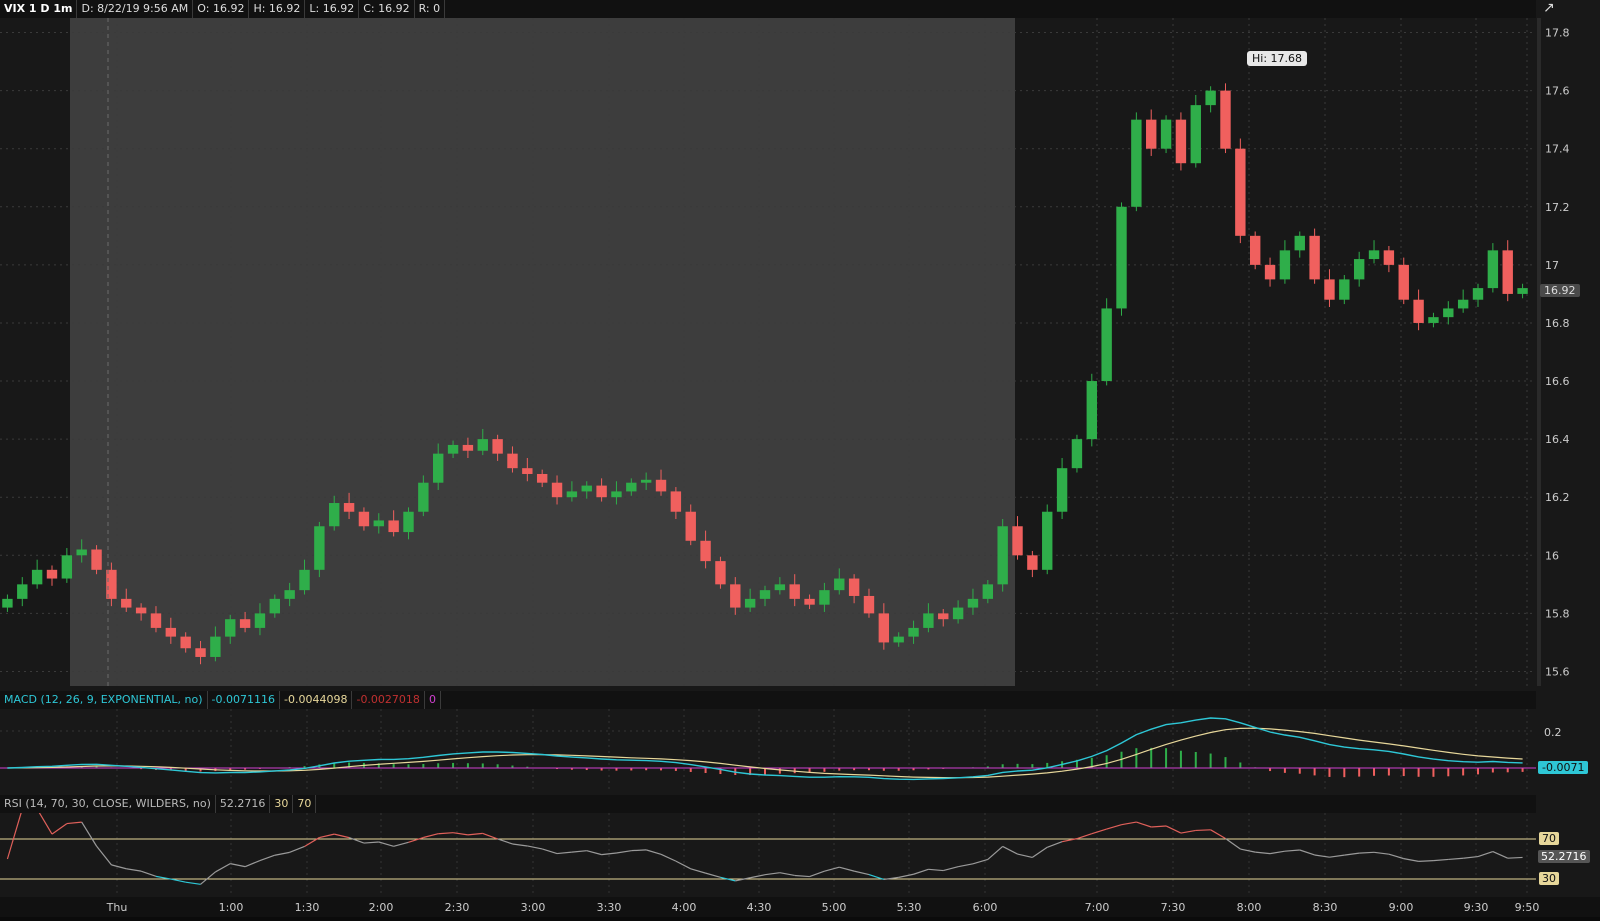 This screenshot has height=921, width=1600. I want to click on time-tick-label: 1:00, so click(231, 907).